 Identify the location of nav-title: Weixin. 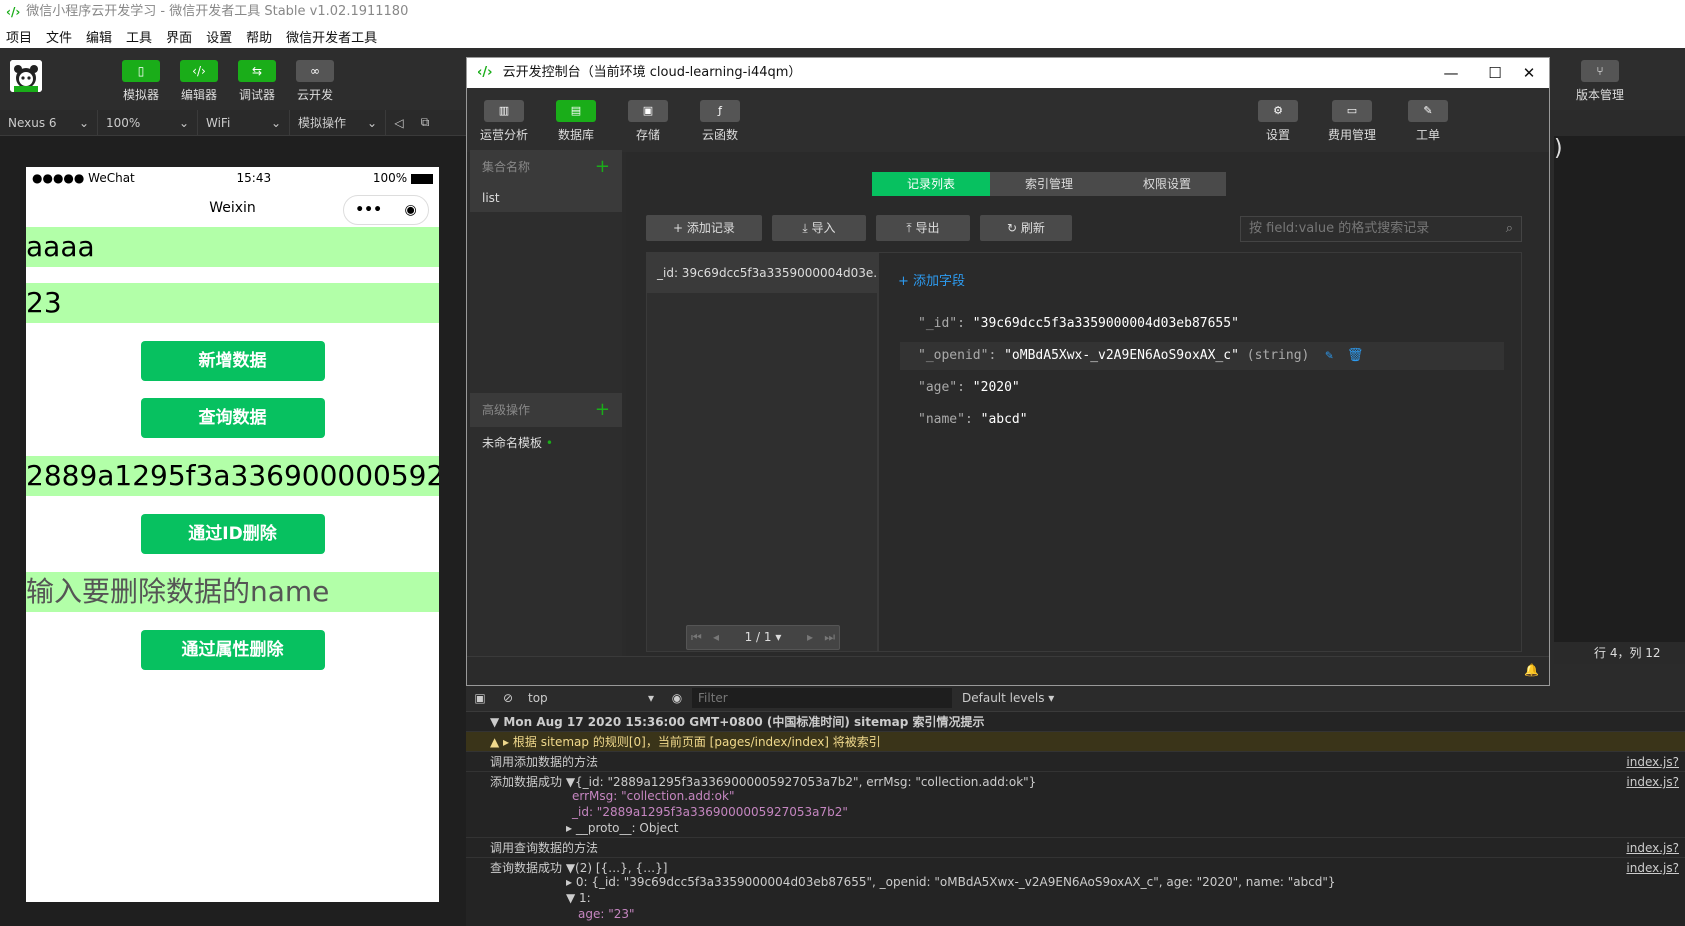
(232, 208).